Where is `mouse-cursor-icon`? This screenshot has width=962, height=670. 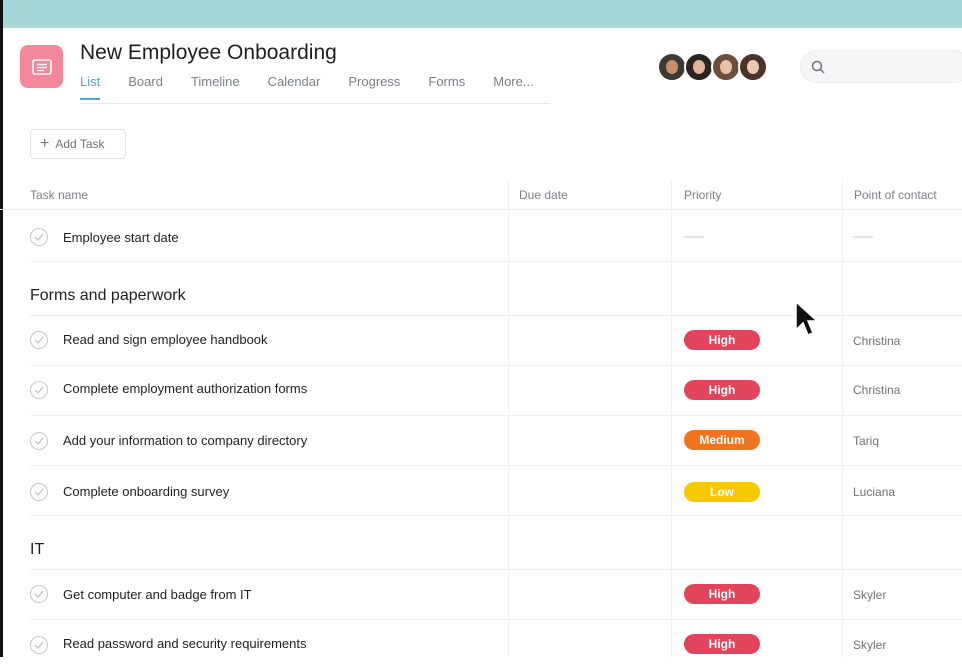
mouse-cursor-icon is located at coordinates (807, 318).